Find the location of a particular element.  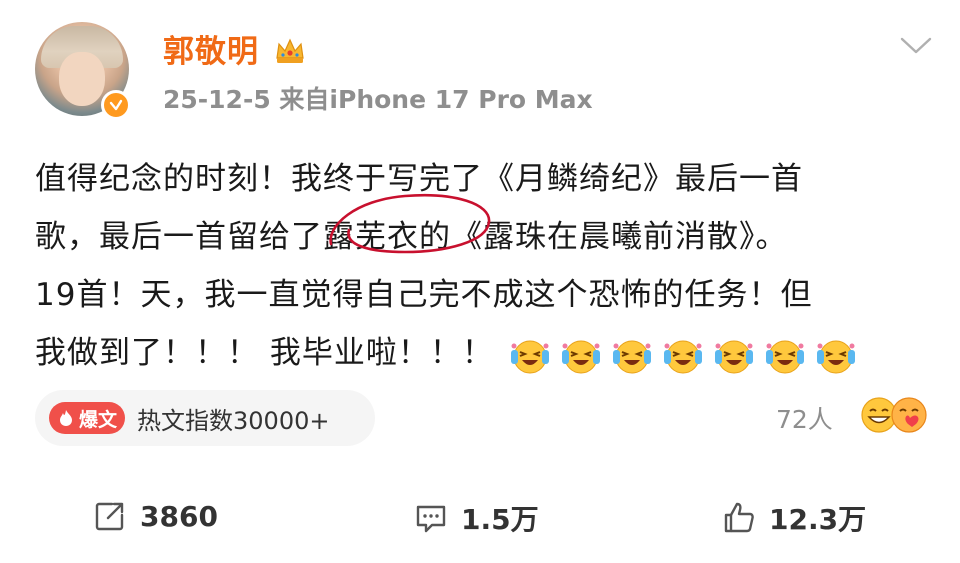

crown-icon is located at coordinates (290, 50).